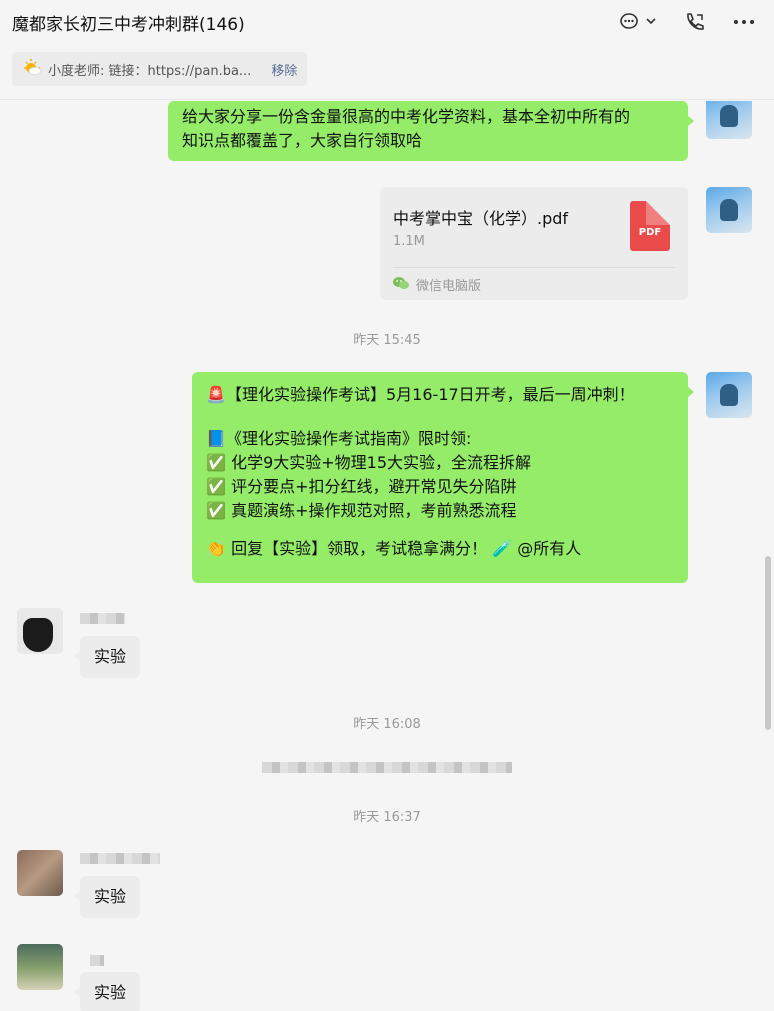 The image size is (774, 1011). I want to click on siren-icon: 🚨, so click(216, 394).